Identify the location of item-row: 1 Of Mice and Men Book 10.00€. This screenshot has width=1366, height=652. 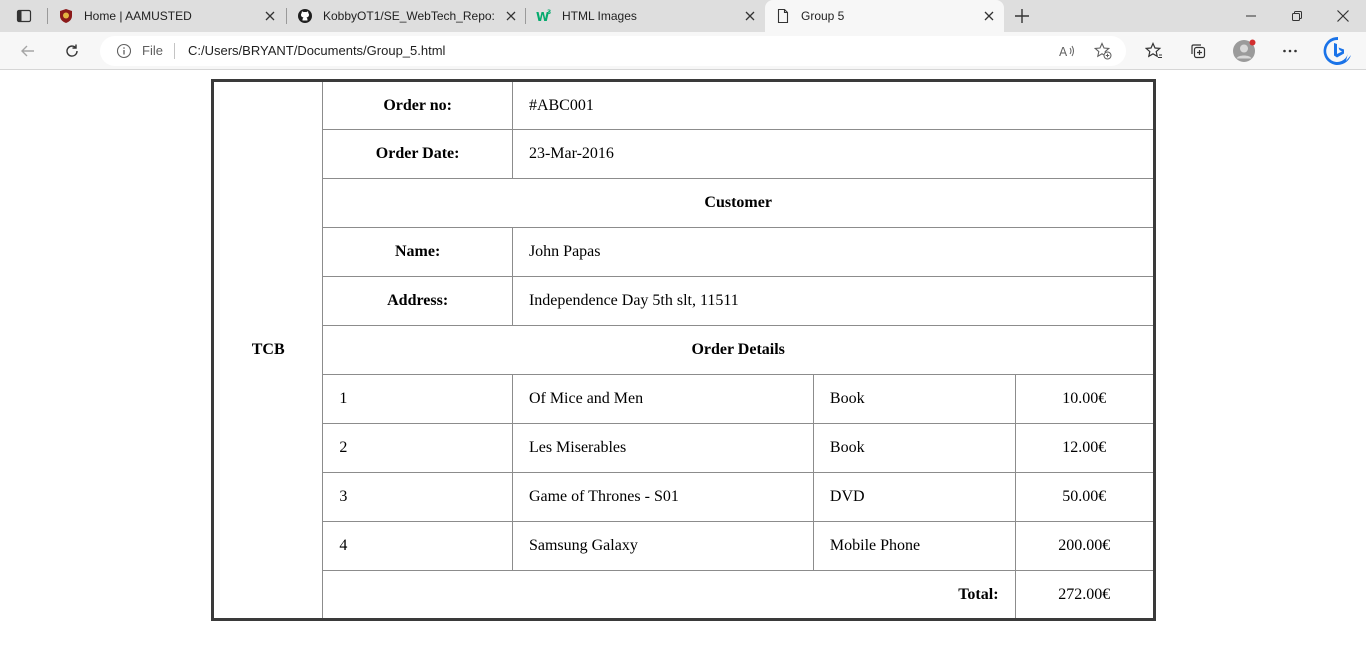
(684, 399).